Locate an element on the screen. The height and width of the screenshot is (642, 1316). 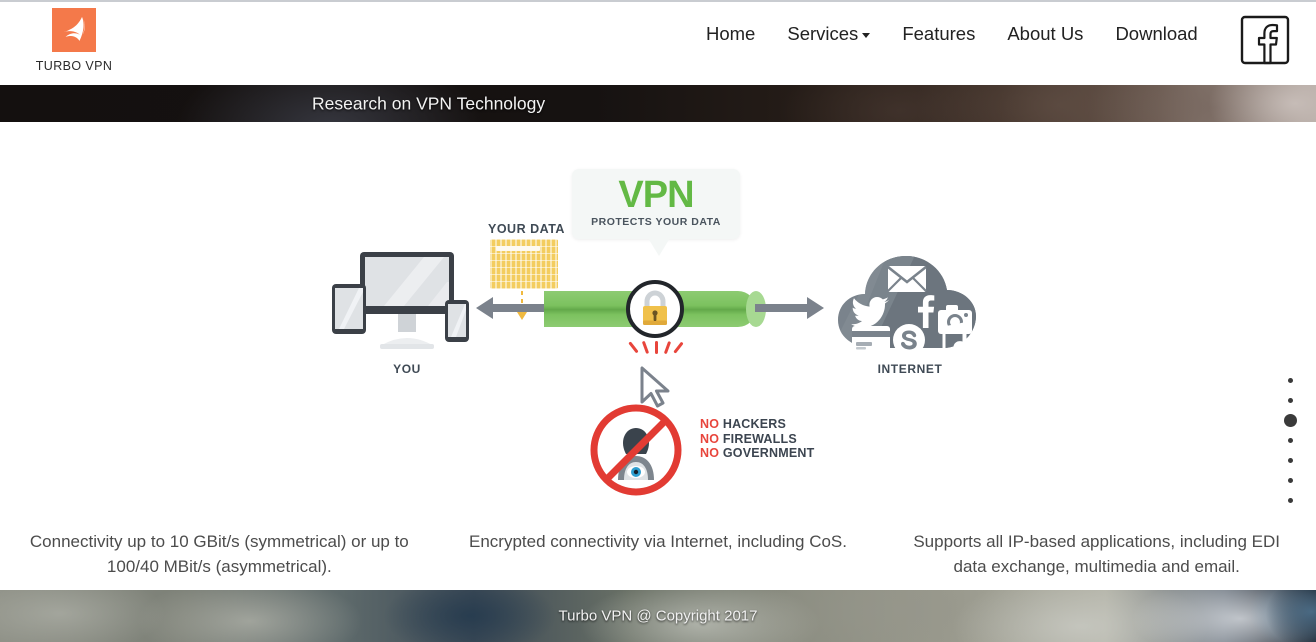
no-firewalls-label: FIREWALLS is located at coordinates (759, 438).